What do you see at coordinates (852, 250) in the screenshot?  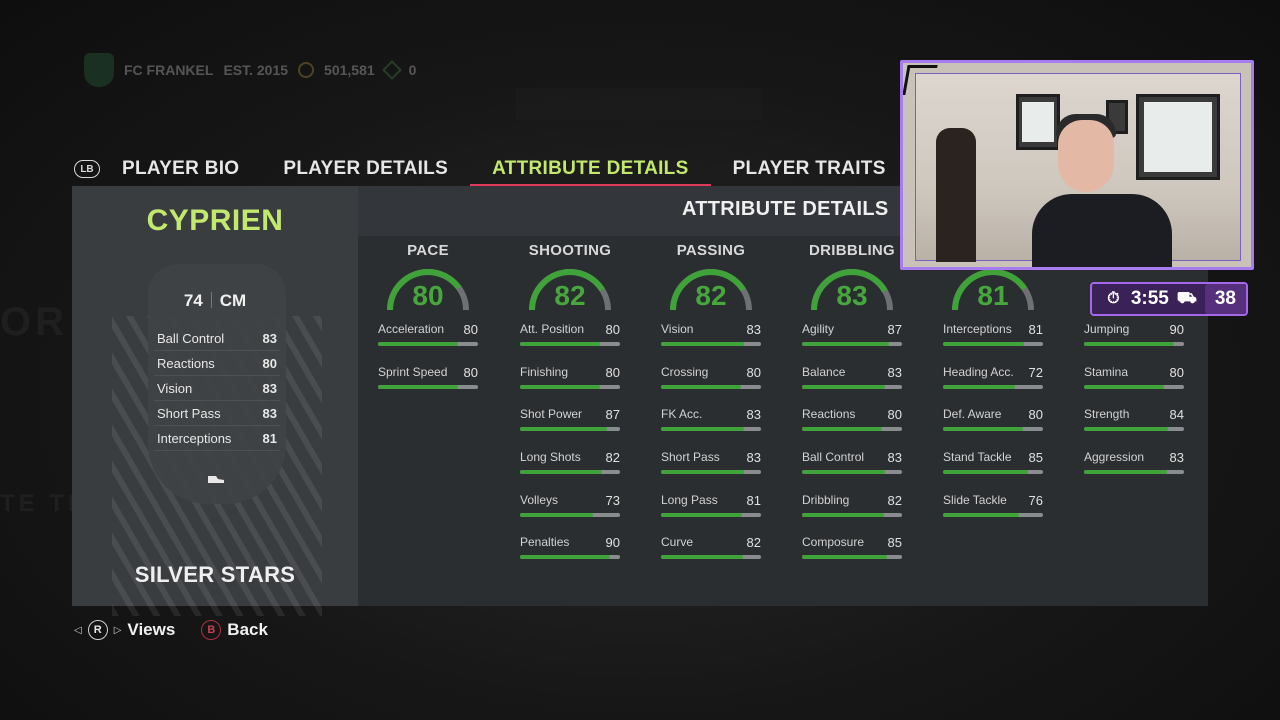 I see `attribute-category-name: DRIBBLING` at bounding box center [852, 250].